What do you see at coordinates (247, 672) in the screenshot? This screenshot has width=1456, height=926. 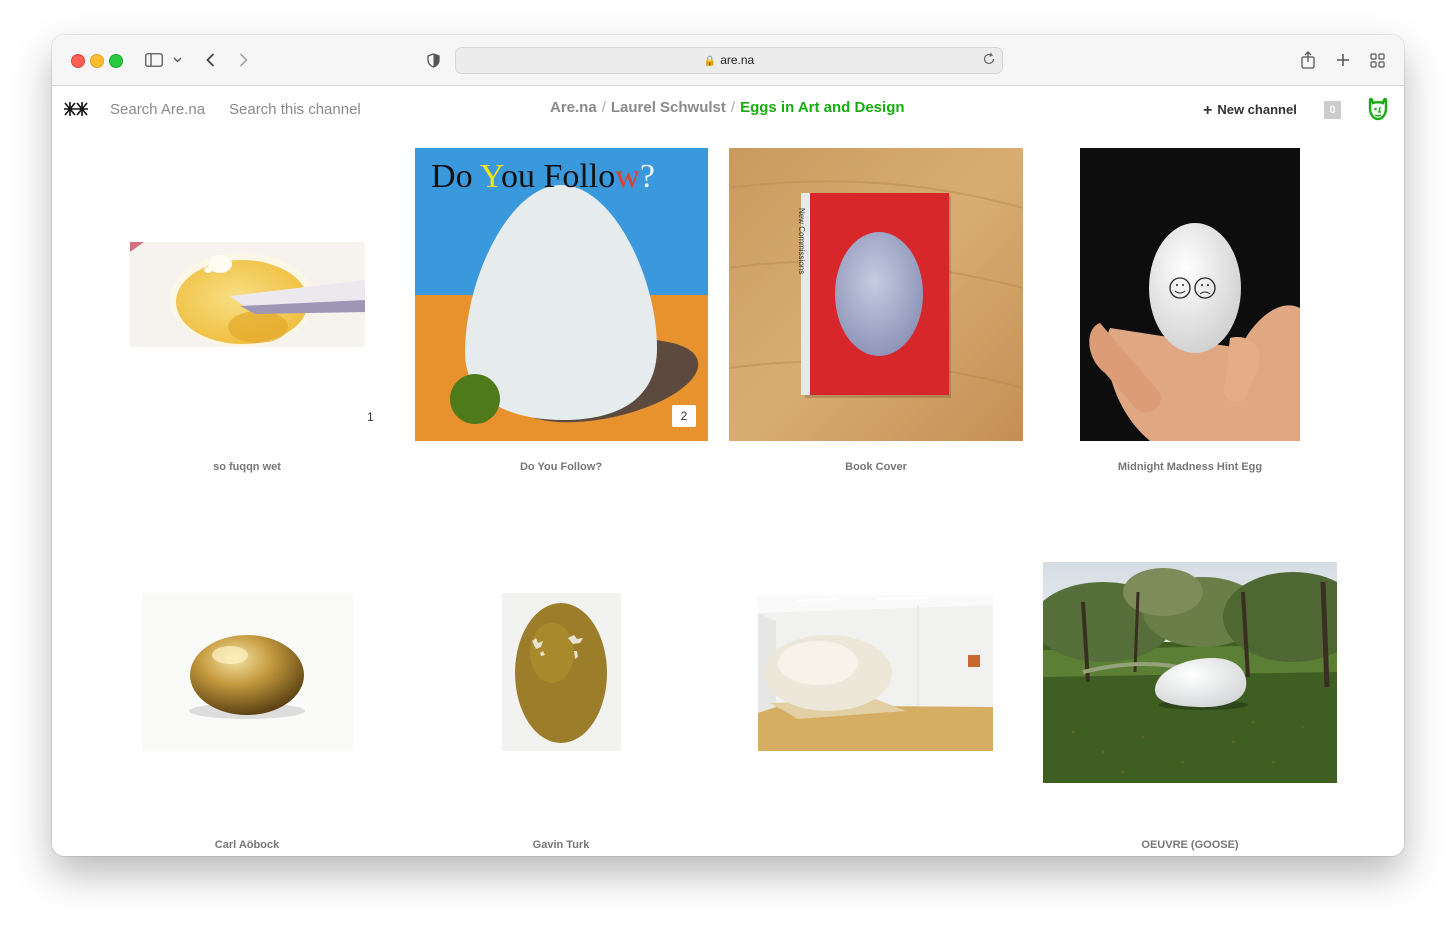 I see `block-image-carl-aubock` at bounding box center [247, 672].